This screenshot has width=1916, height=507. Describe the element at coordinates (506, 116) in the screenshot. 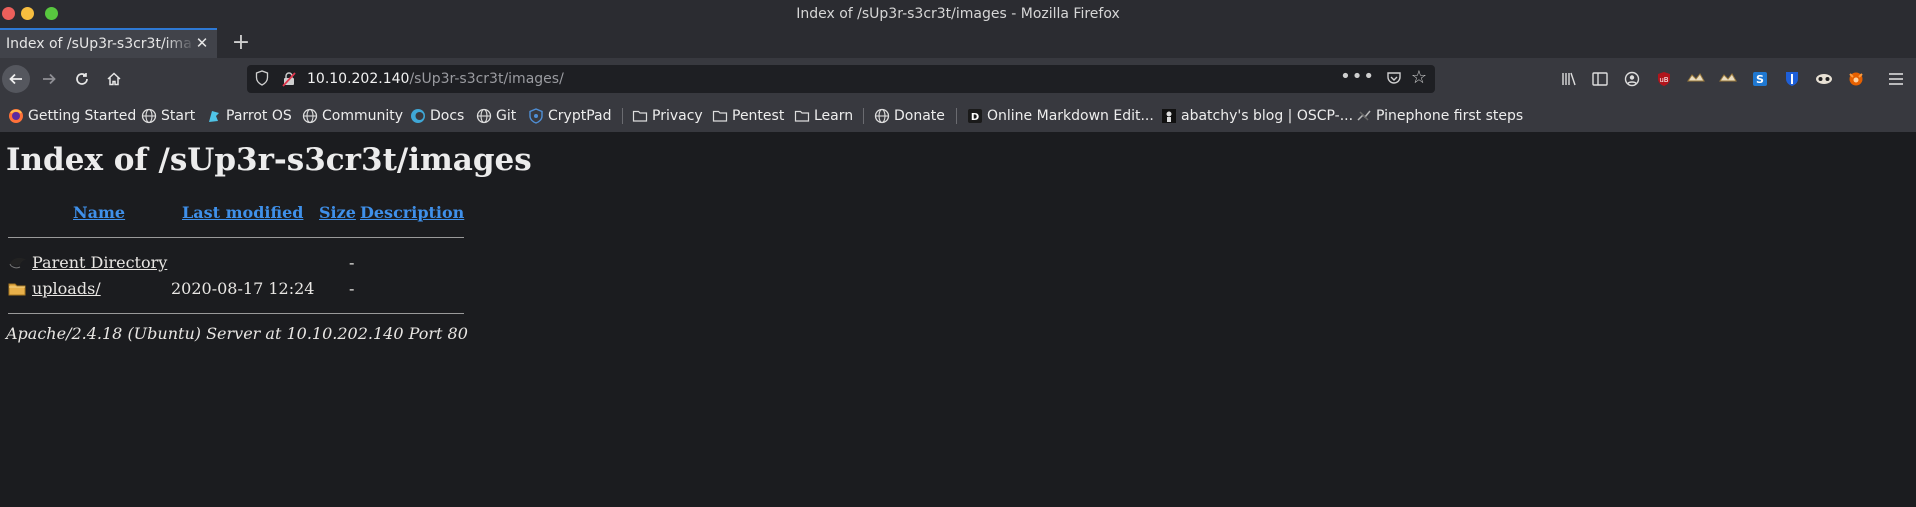

I see `bookmark-label: Git` at that location.